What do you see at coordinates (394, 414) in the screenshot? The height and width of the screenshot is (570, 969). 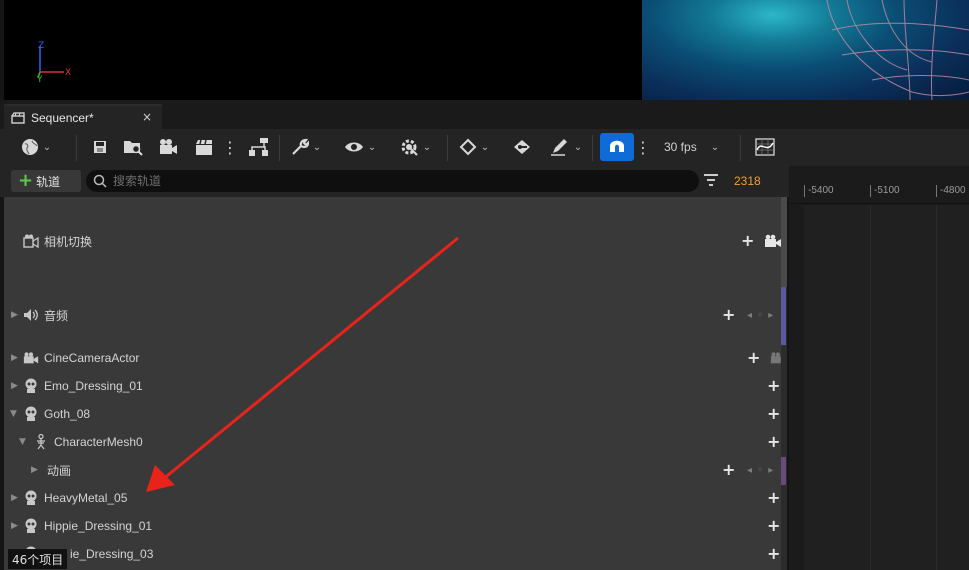 I see `track-row-actor: ▼ Goth_08 +` at bounding box center [394, 414].